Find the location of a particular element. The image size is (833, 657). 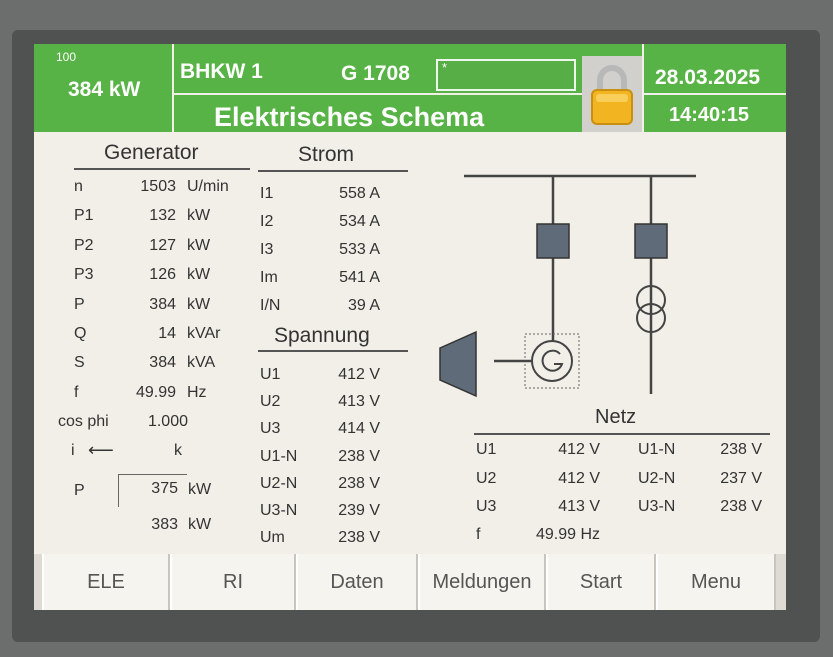

generator-param-value: 14 is located at coordinates (167, 333).